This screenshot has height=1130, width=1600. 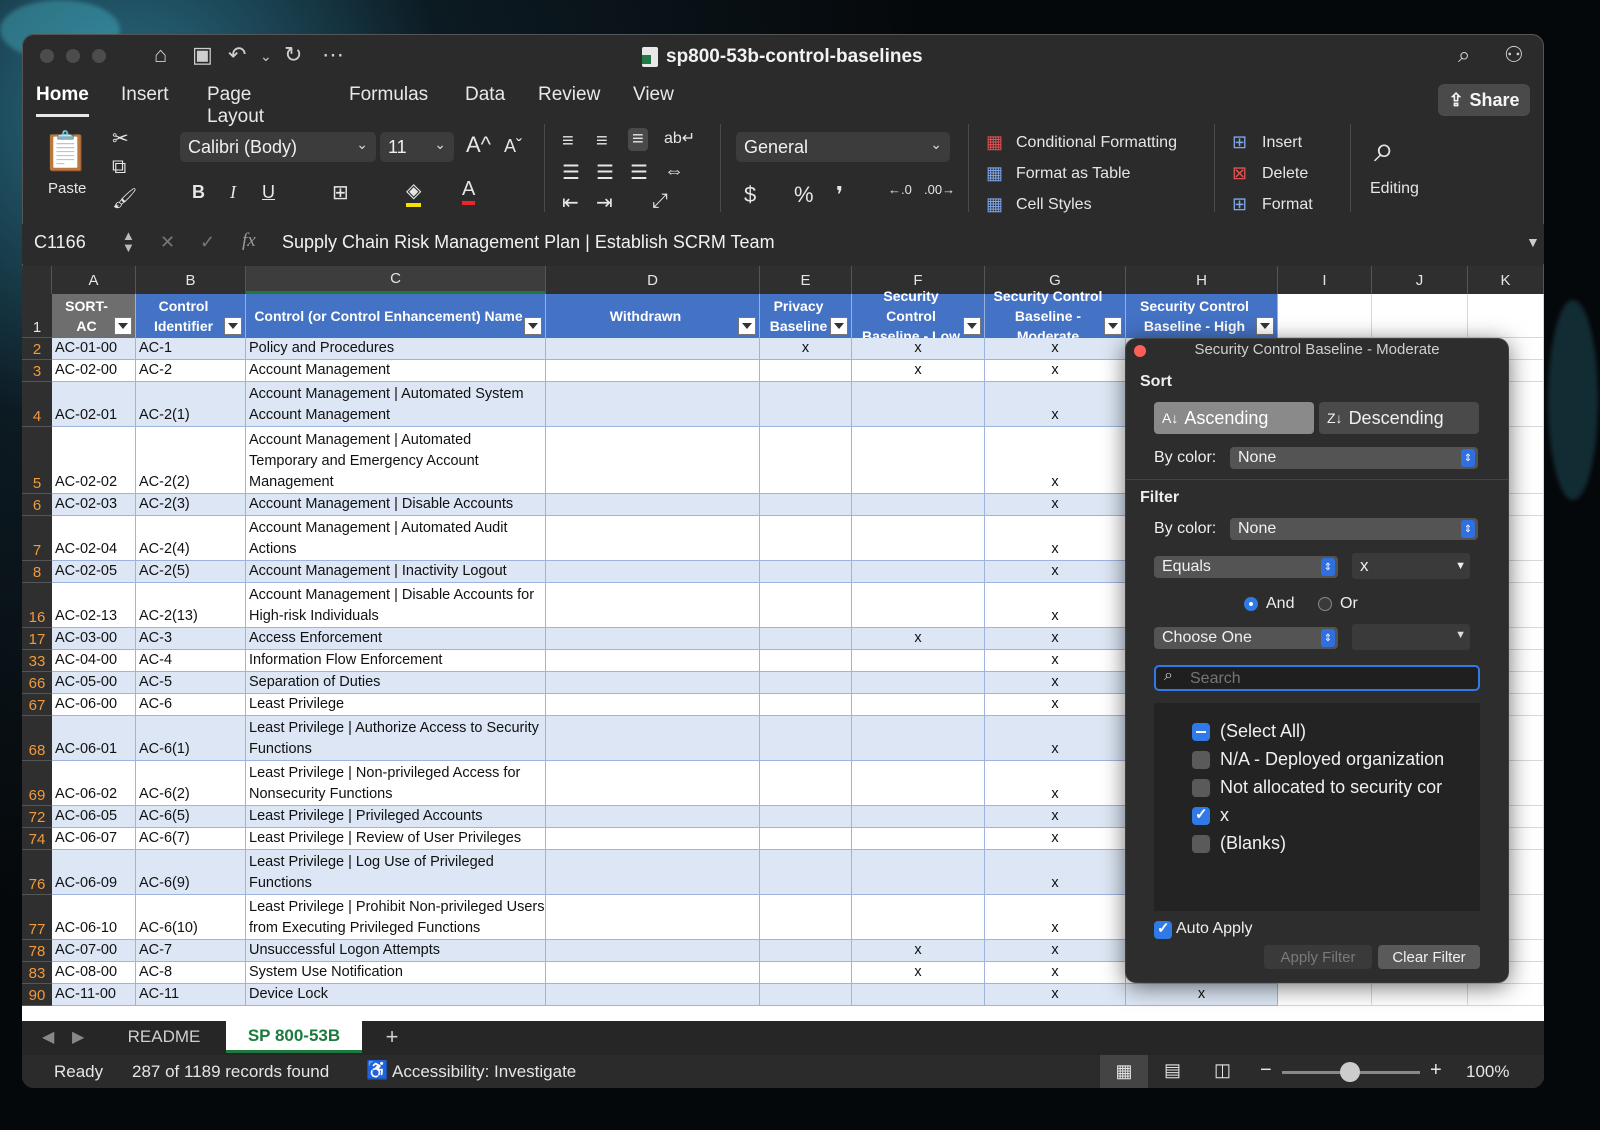 I want to click on format-as-table-icon: ▦, so click(x=994, y=173).